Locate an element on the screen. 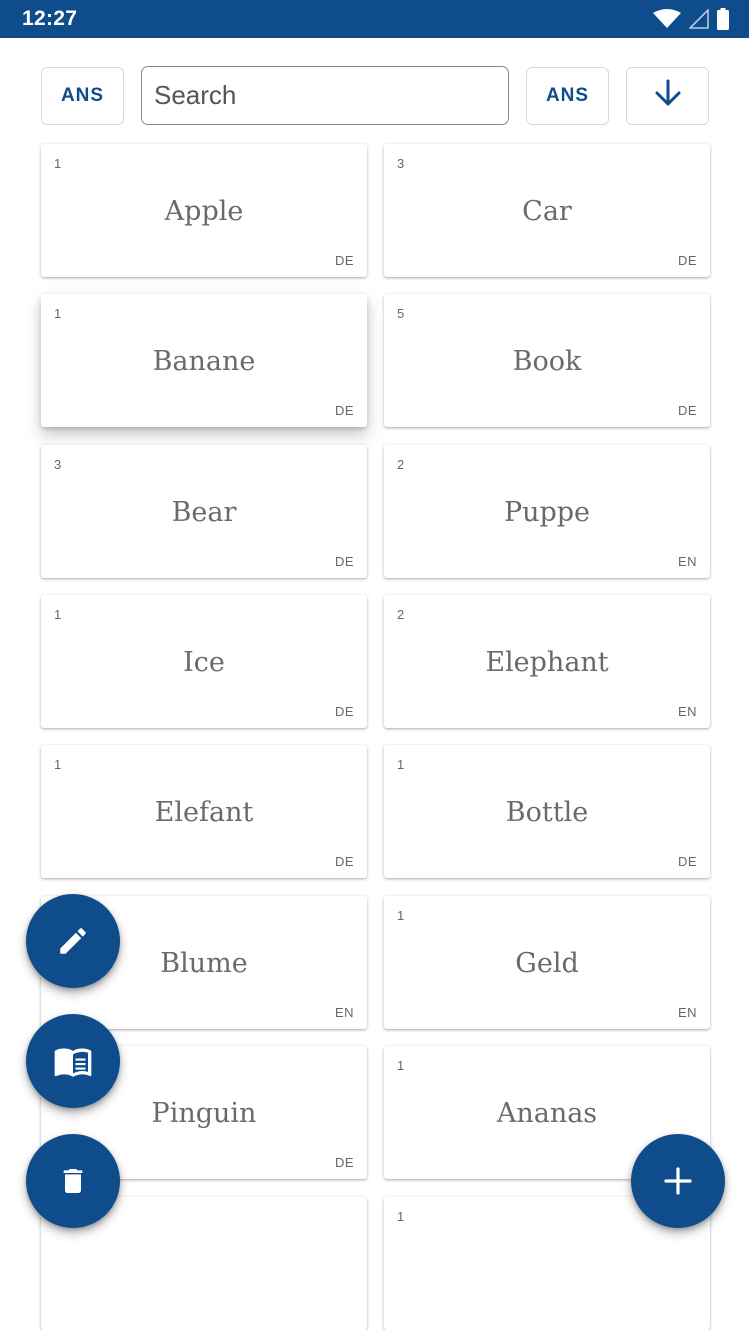  card-word: Ice is located at coordinates (204, 662).